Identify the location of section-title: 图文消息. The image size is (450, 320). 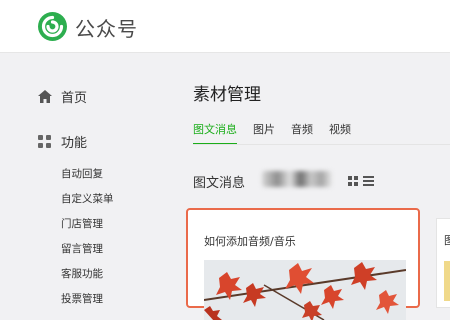
(219, 183).